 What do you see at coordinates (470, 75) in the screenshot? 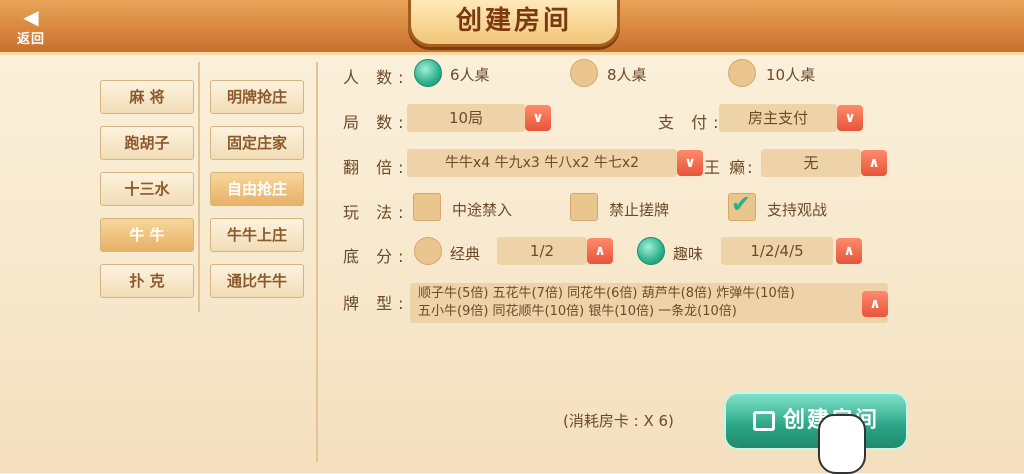
I see `option-6-players: 6人桌` at bounding box center [470, 75].